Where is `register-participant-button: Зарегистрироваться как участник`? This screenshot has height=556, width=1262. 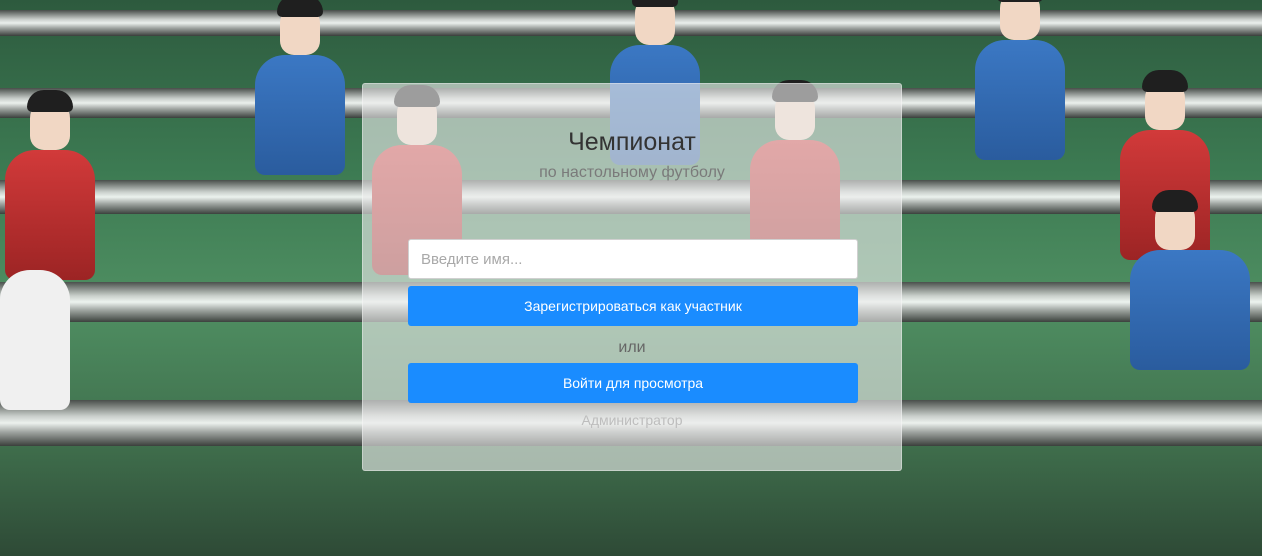 register-participant-button: Зарегистрироваться как участник is located at coordinates (633, 306).